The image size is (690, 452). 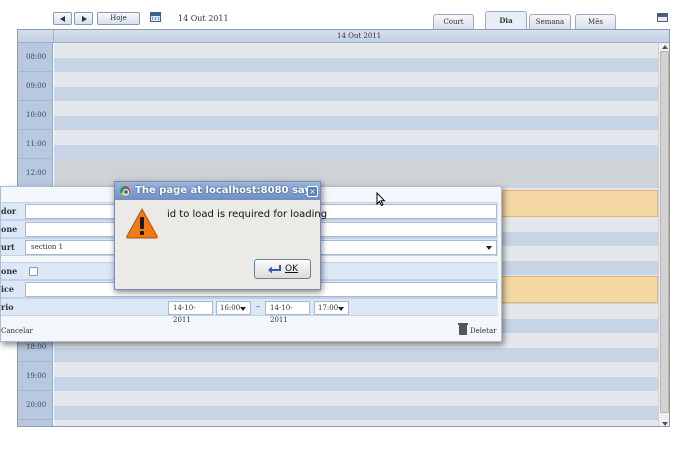 I want to click on date-title: 14 Out 2011, so click(x=203, y=18).